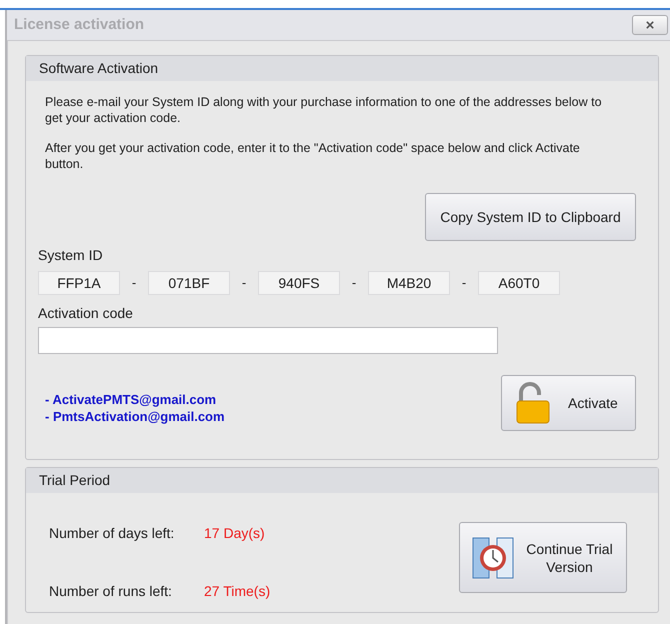 The image size is (670, 624). I want to click on window-title: License activation, so click(79, 24).